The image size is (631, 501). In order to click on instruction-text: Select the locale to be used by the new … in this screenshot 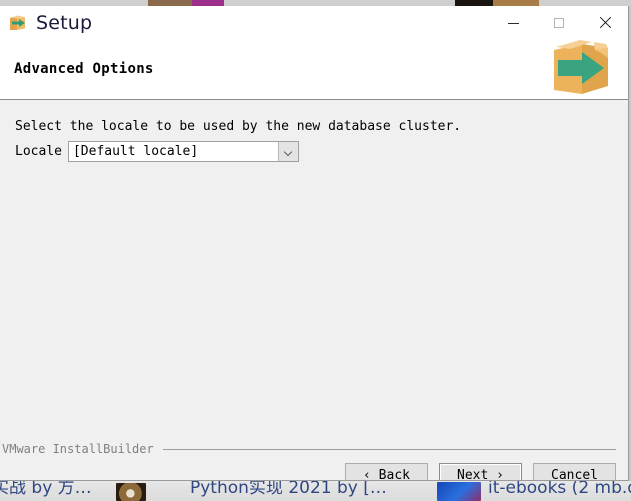, I will do `click(238, 126)`.